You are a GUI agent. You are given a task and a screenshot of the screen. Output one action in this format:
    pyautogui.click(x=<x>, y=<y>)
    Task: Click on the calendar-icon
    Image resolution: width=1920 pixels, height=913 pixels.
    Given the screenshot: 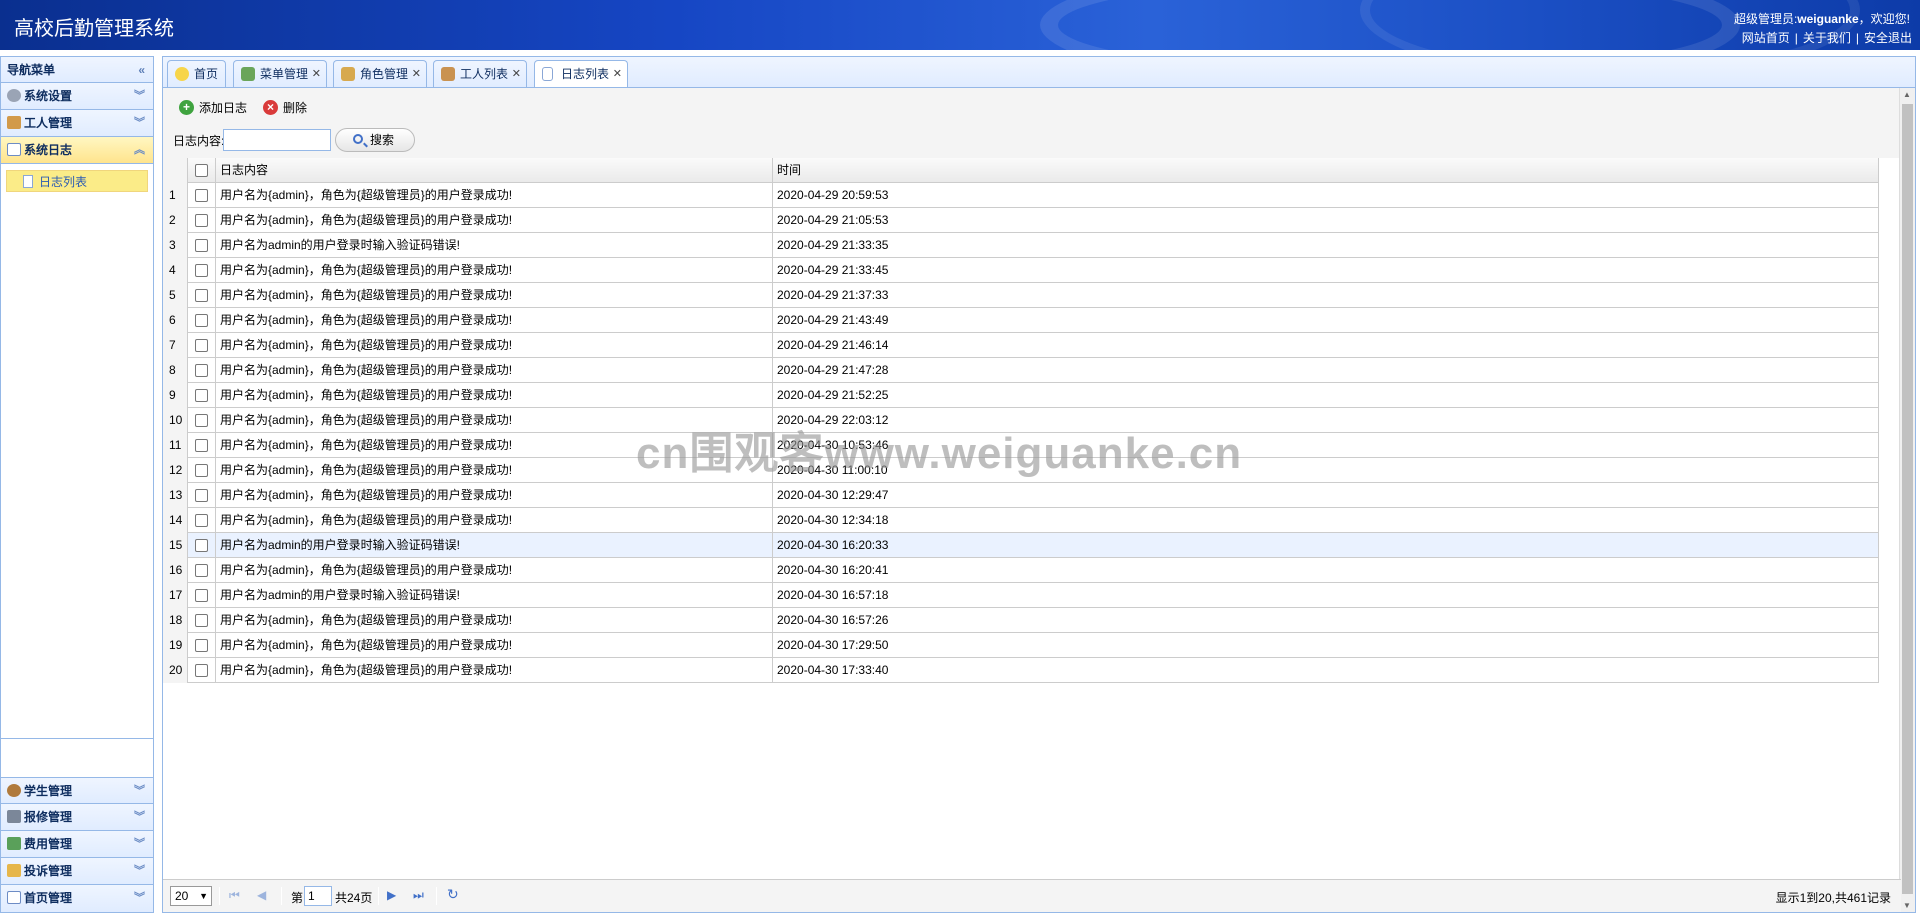 What is the action you would take?
    pyautogui.click(x=14, y=149)
    